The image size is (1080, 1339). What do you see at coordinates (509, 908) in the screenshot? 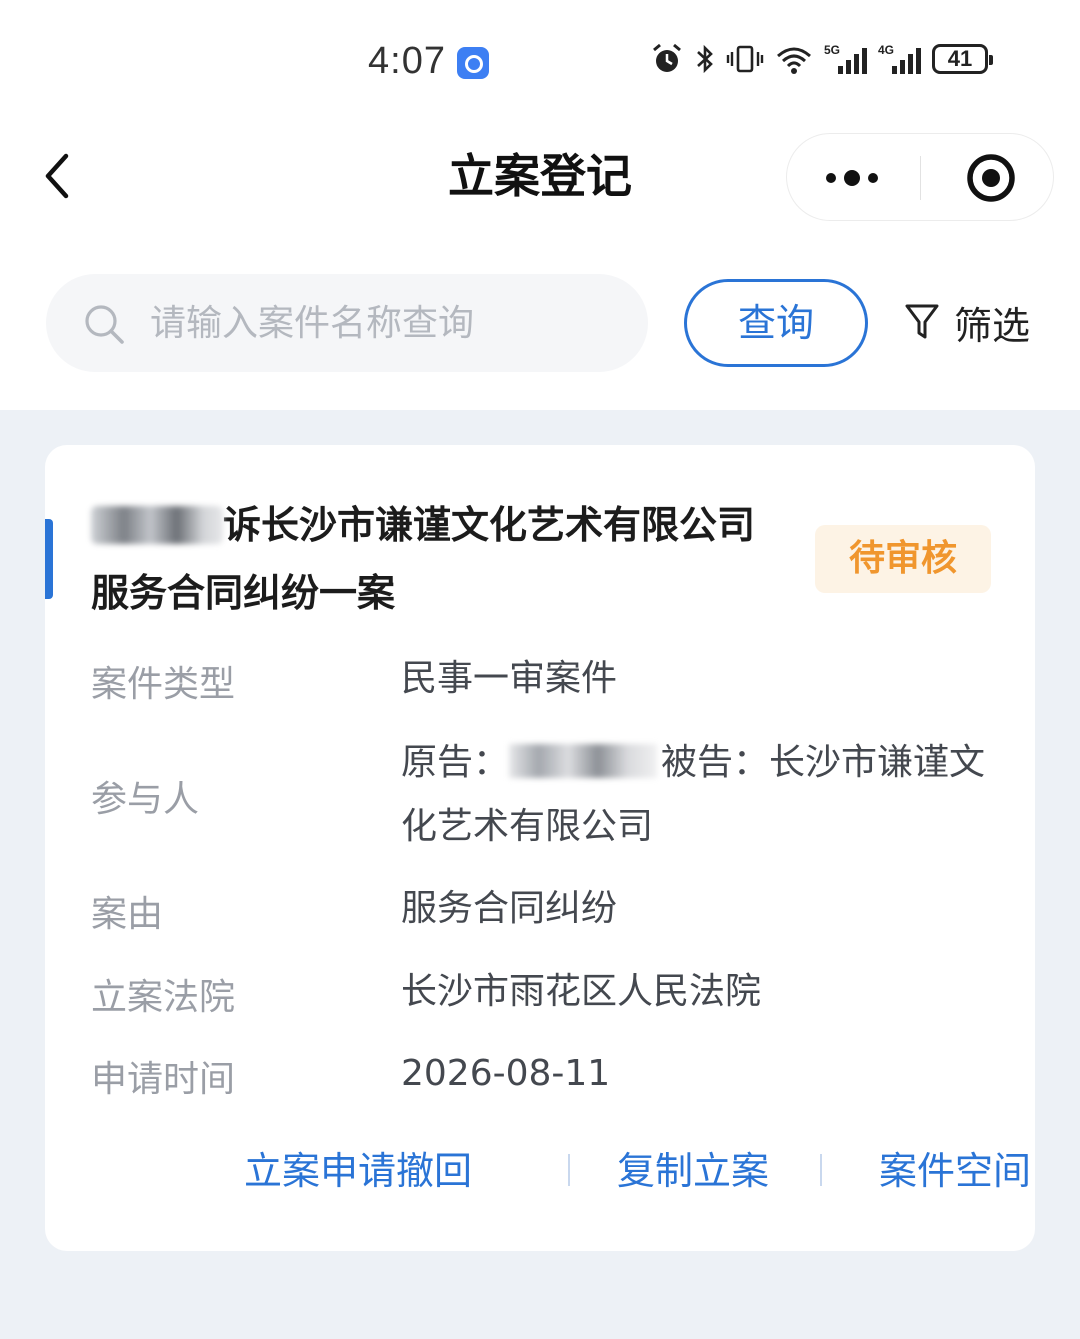
I see `cause-value: 服务合同纠纷` at bounding box center [509, 908].